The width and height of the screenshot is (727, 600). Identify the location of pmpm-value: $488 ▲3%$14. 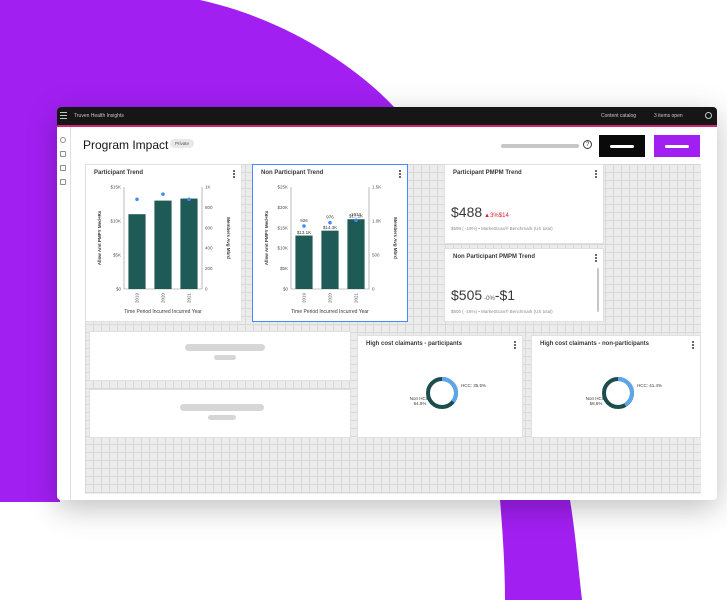
(480, 212).